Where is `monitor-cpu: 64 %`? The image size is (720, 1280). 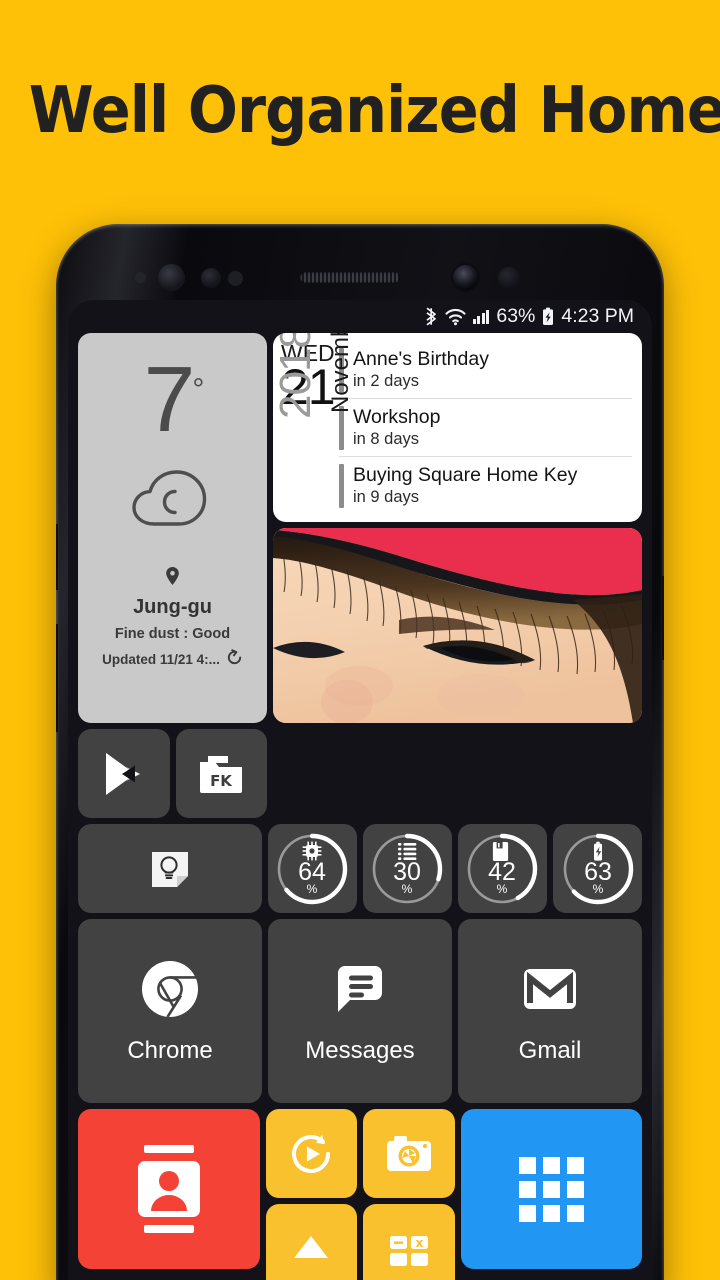
monitor-cpu: 64 % is located at coordinates (312, 868).